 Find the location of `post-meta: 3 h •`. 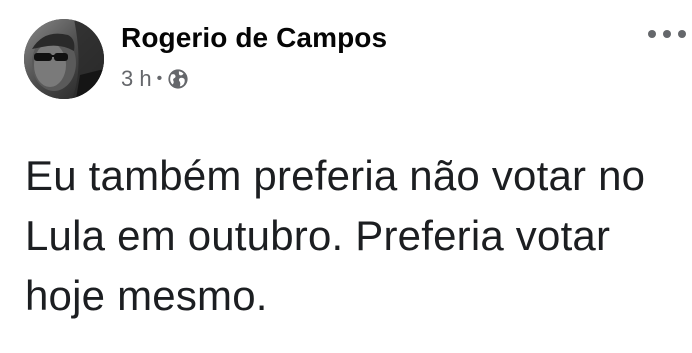

post-meta: 3 h • is located at coordinates (155, 79).